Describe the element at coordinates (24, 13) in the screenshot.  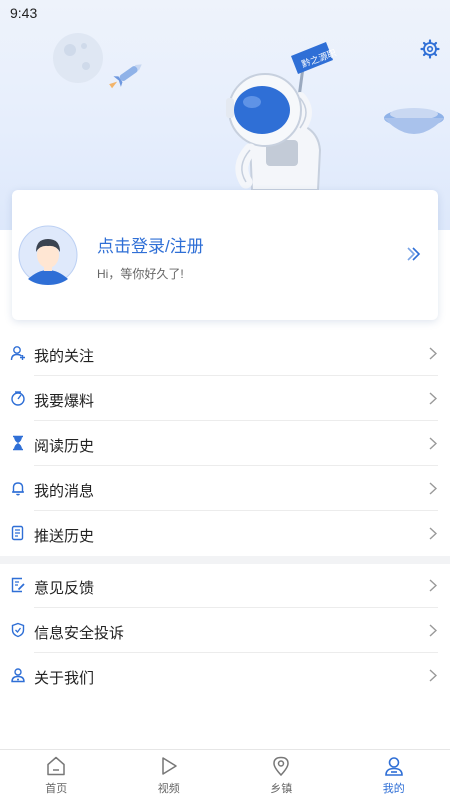
I see `status-time: 9:43` at that location.